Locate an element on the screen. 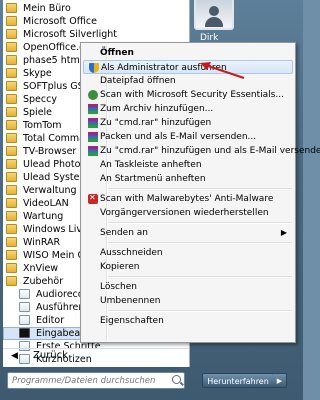  program-label: VideoLAN is located at coordinates (46, 203).